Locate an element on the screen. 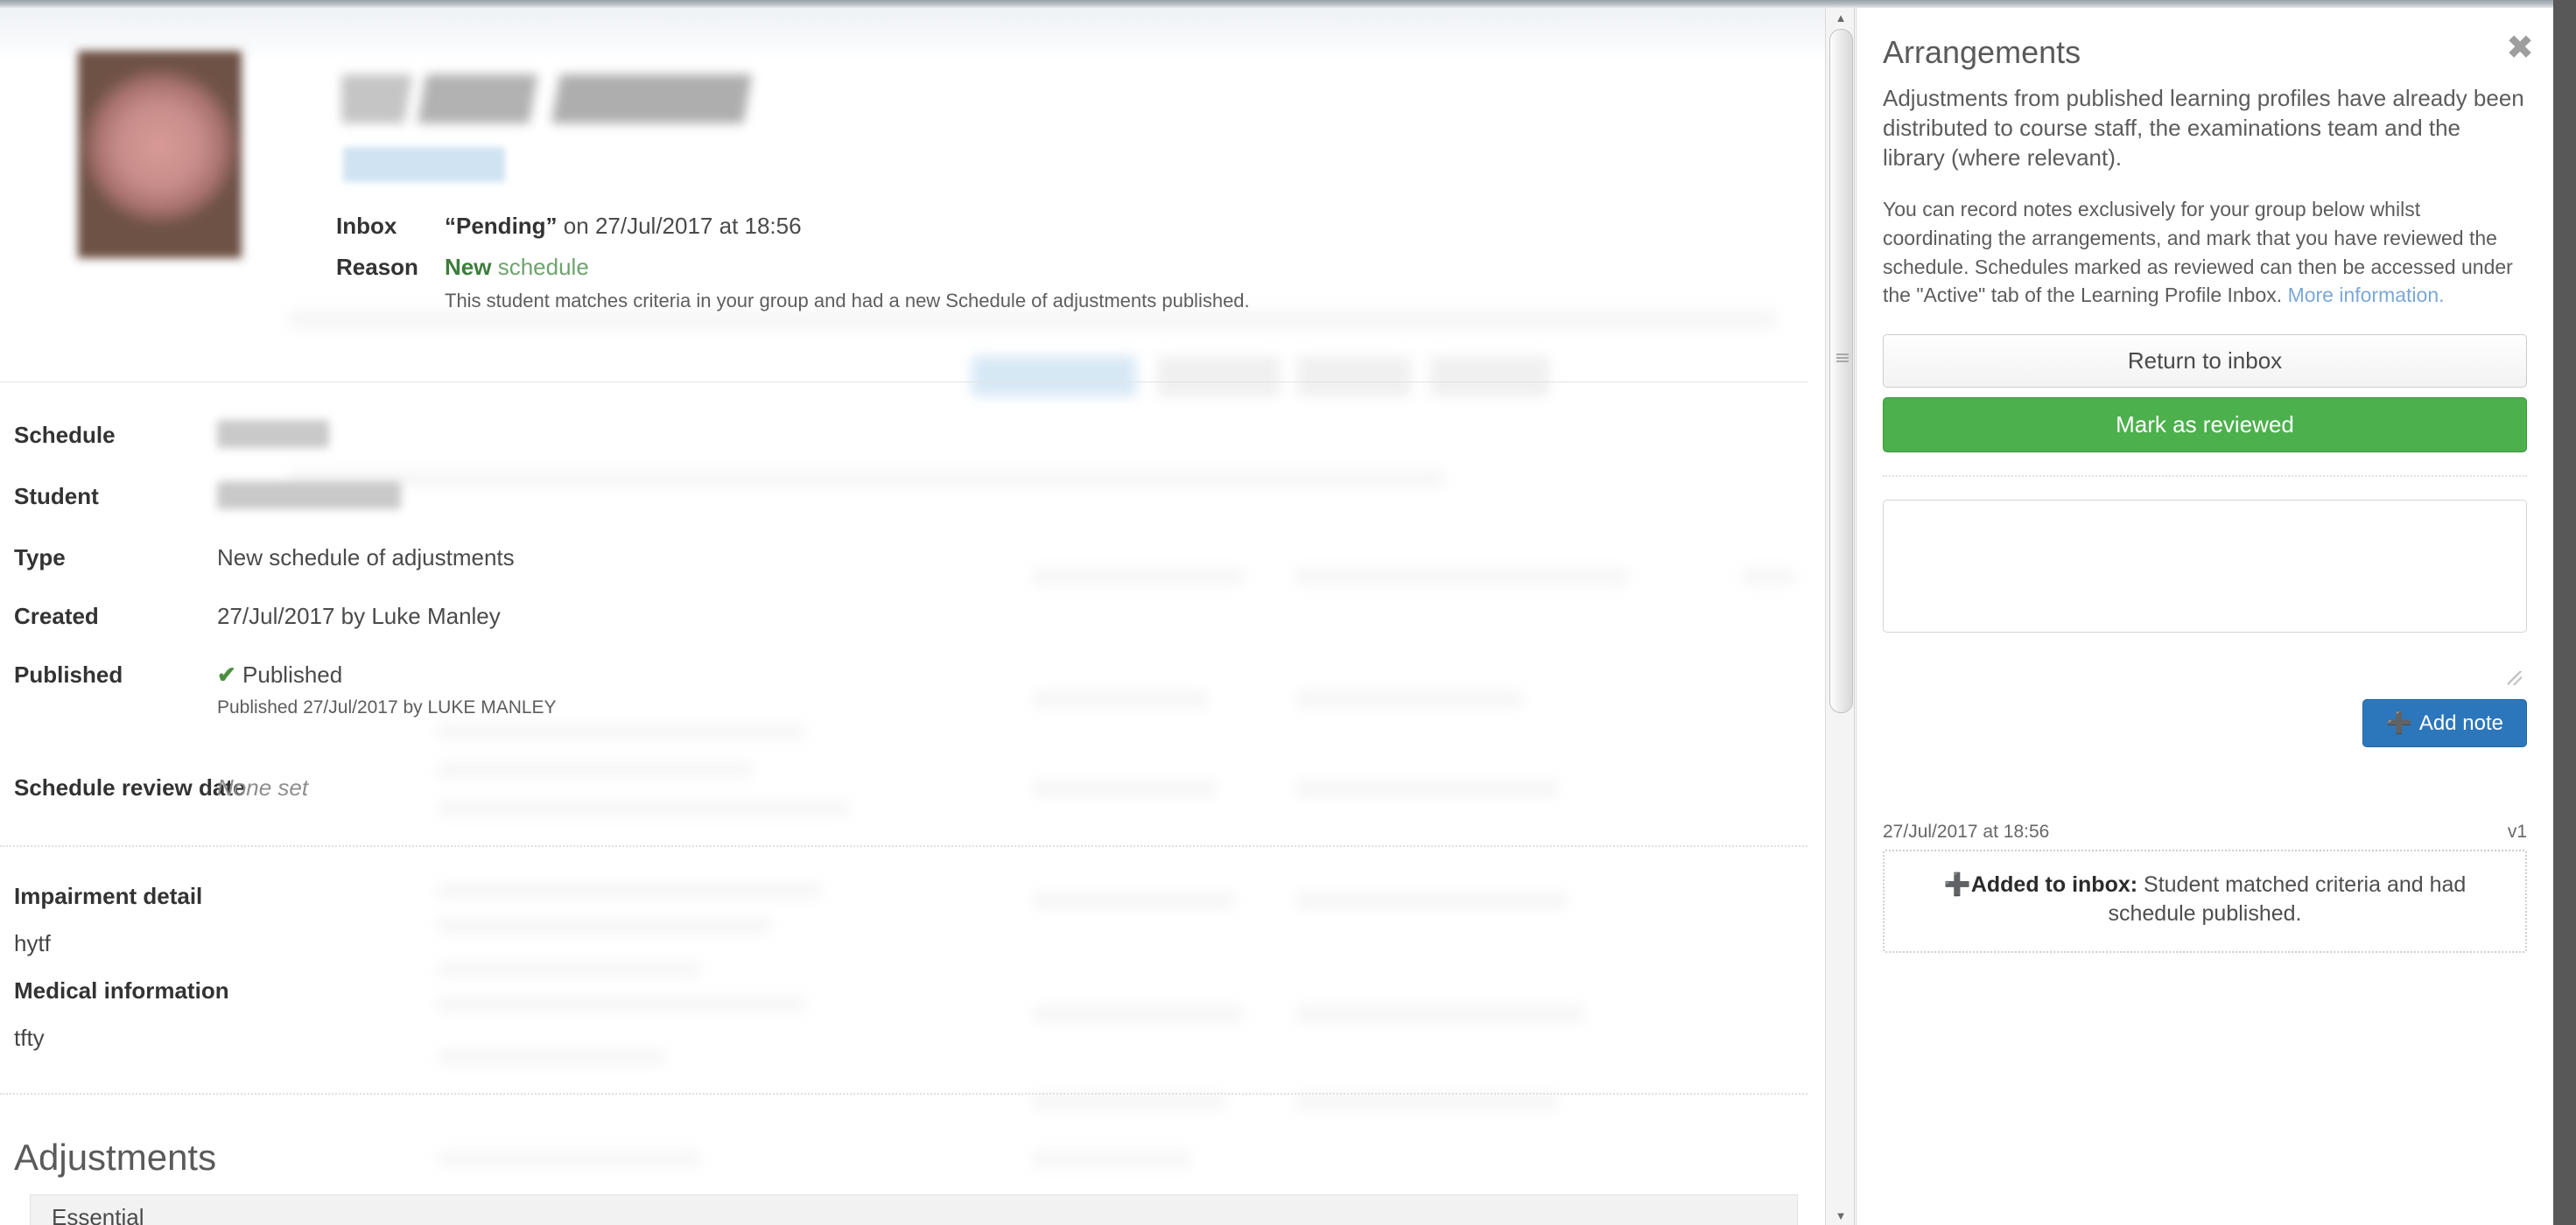 The width and height of the screenshot is (2576, 1225). published-state: Published is located at coordinates (292, 675).